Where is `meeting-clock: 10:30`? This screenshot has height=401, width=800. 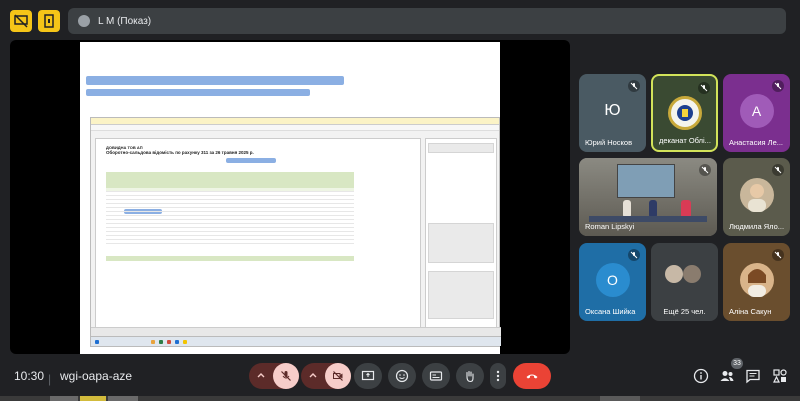 meeting-clock: 10:30 is located at coordinates (29, 376).